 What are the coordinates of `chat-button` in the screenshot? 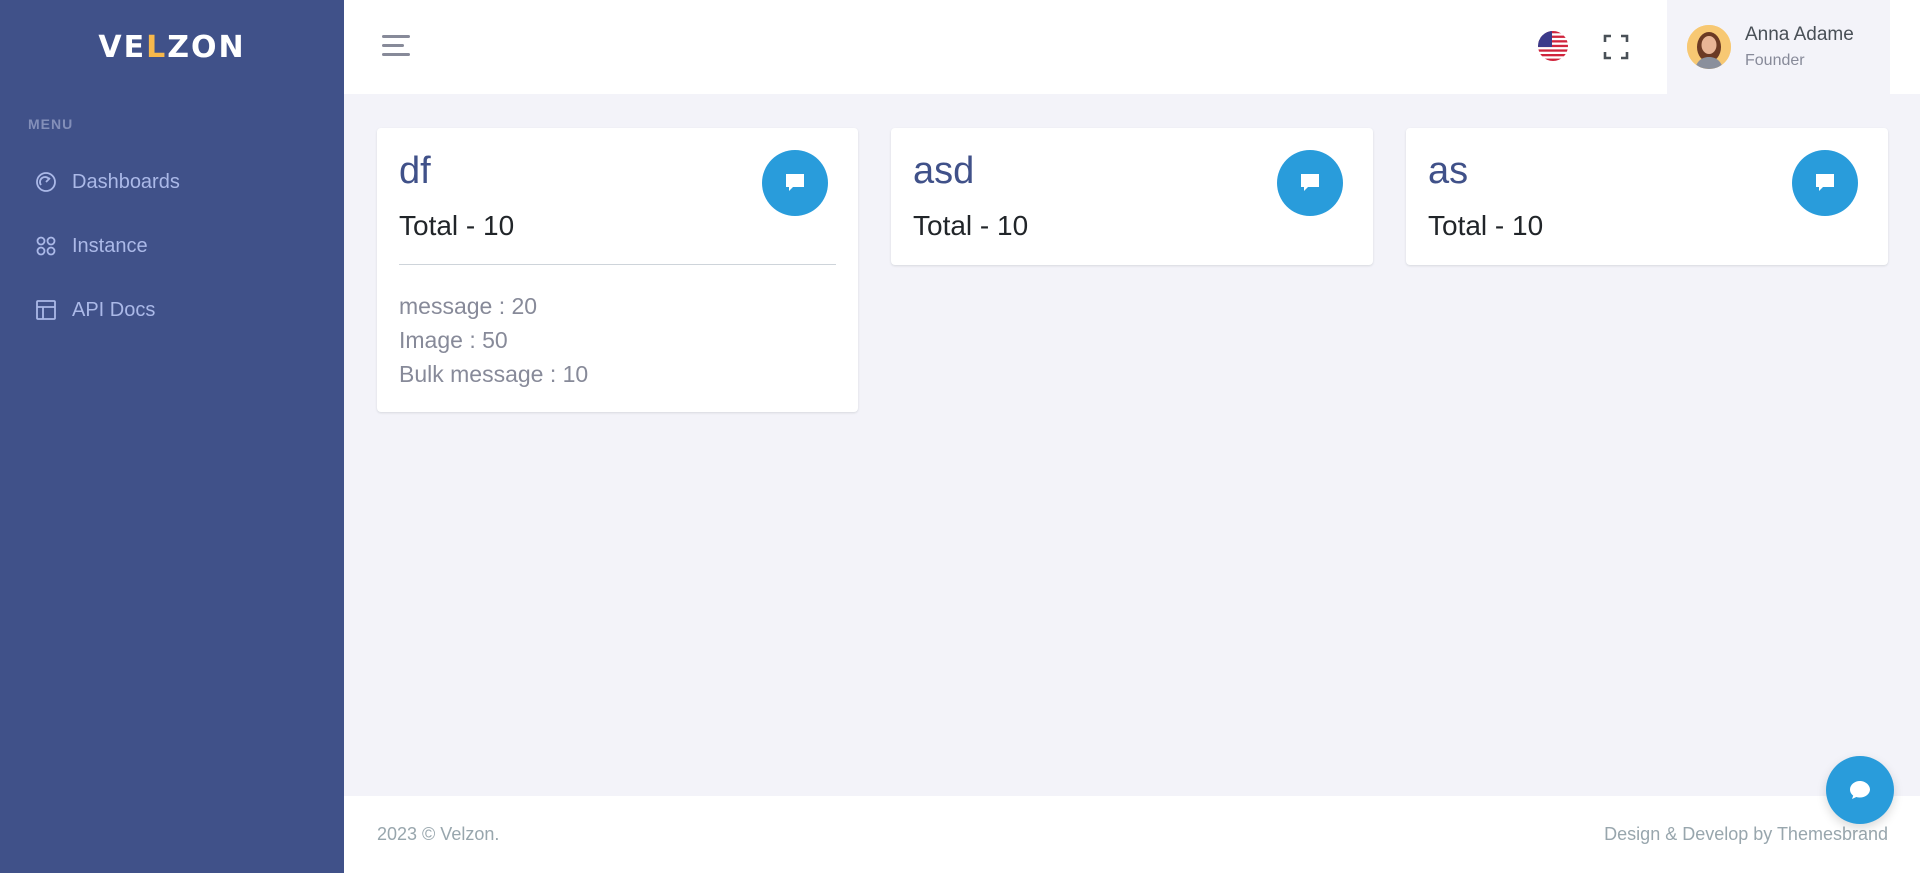 It's located at (1860, 790).